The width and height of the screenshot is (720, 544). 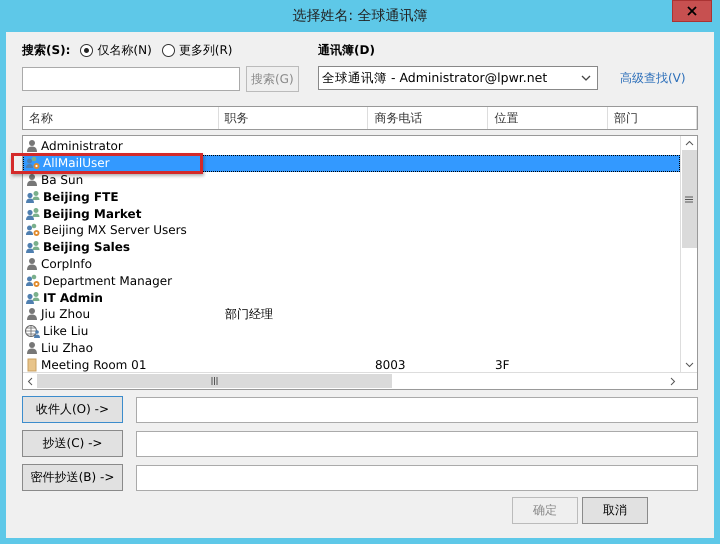 What do you see at coordinates (351, 197) in the screenshot?
I see `list-row: Beijing FTE` at bounding box center [351, 197].